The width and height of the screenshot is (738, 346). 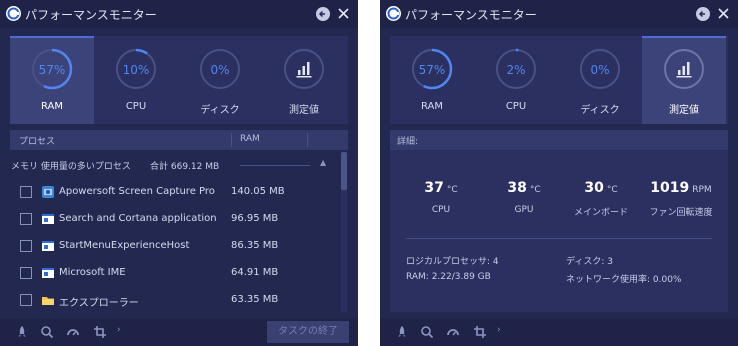 What do you see at coordinates (136, 70) in the screenshot?
I see `cpu-gauge-value: 10%` at bounding box center [136, 70].